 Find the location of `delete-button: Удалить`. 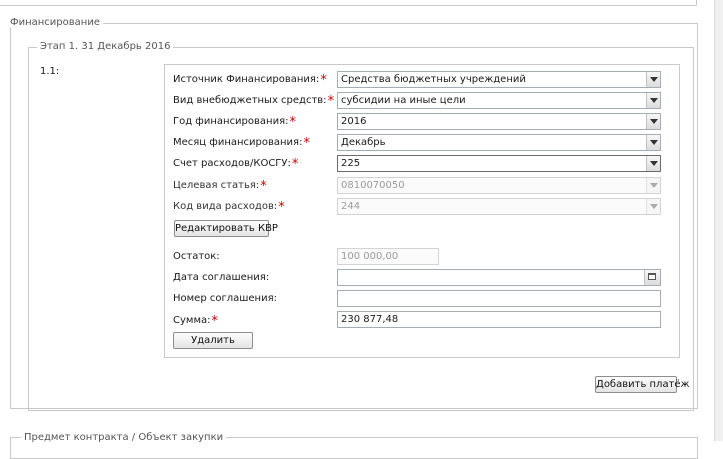

delete-button: Удалить is located at coordinates (213, 340).